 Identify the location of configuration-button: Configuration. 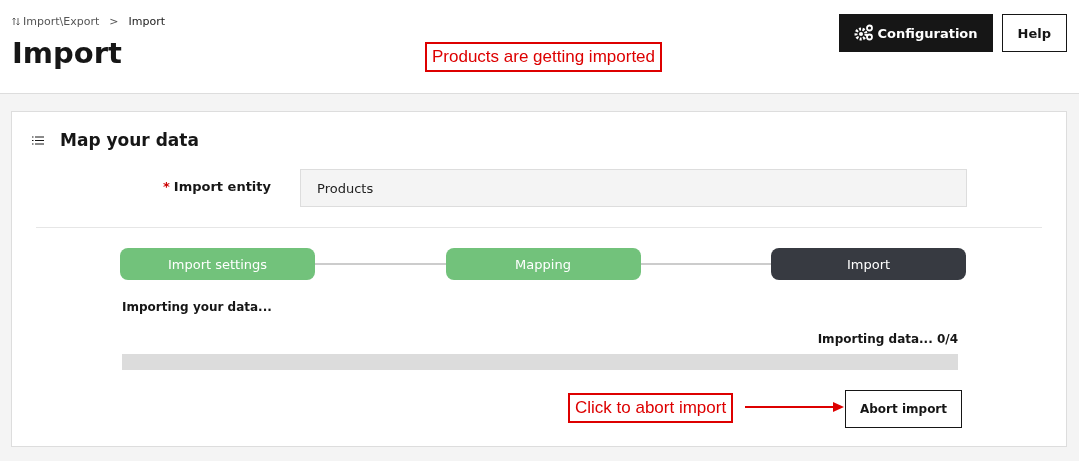
(915, 33).